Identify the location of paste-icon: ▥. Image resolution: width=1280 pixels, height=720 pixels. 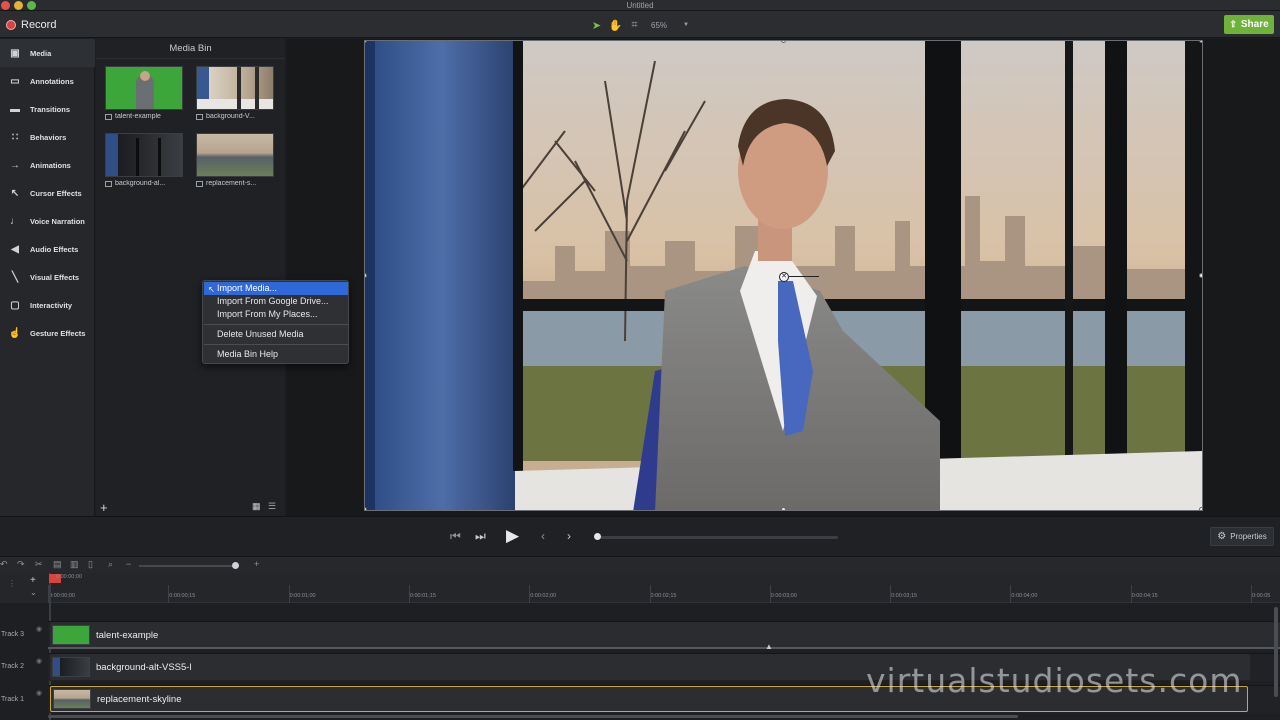
(74, 564).